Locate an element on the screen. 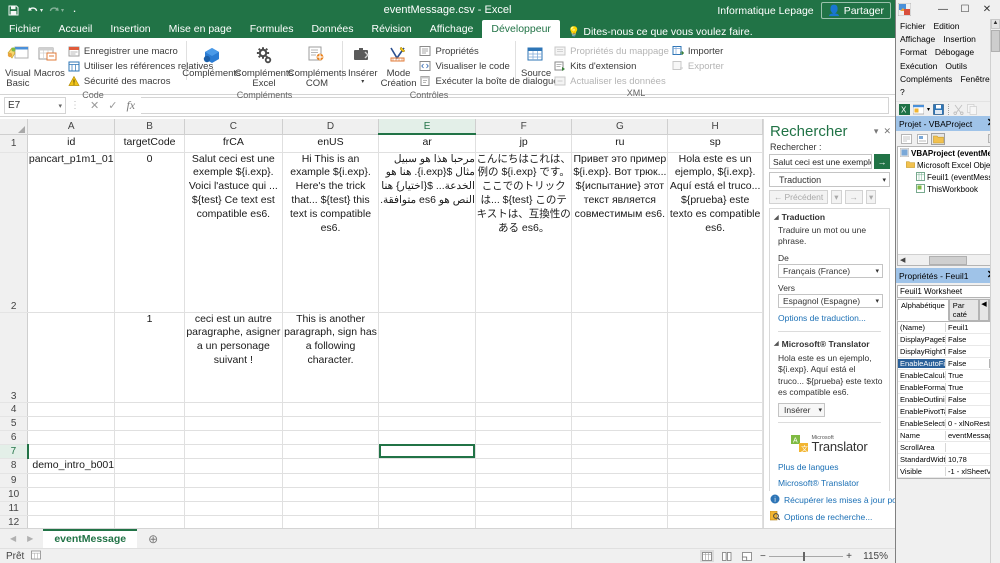 The image size is (1000, 563). tab-developpeur: Développeur is located at coordinates (521, 29).